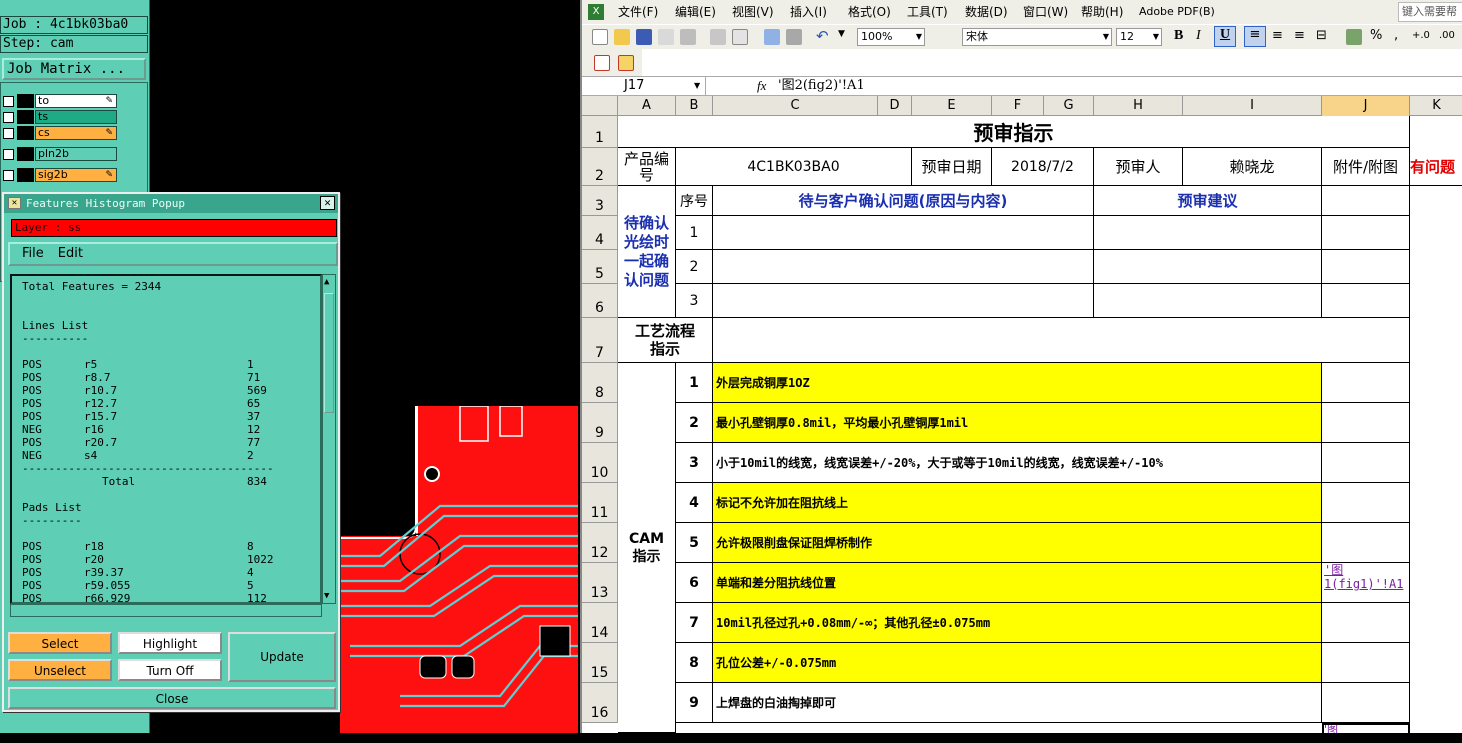  What do you see at coordinates (600, 267) in the screenshot?
I see `row-header: 5` at bounding box center [600, 267].